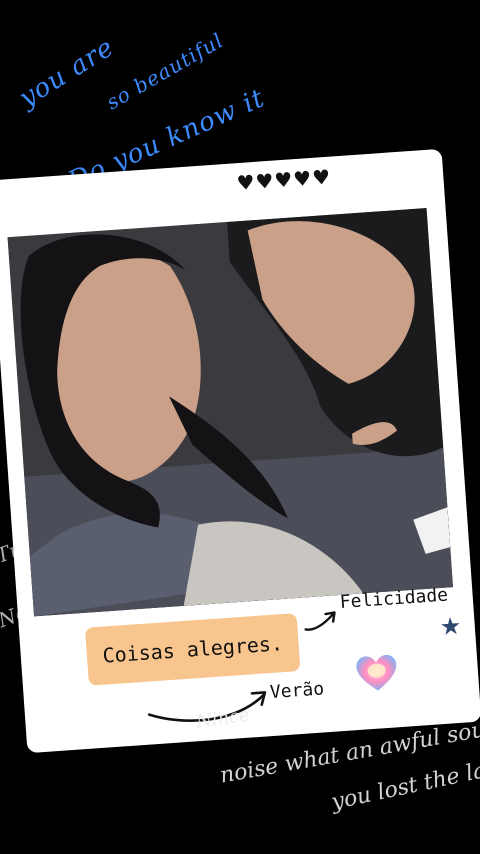  What do you see at coordinates (283, 180) in the screenshot?
I see `hearts-decoration: ♥♥♥♥♥` at bounding box center [283, 180].